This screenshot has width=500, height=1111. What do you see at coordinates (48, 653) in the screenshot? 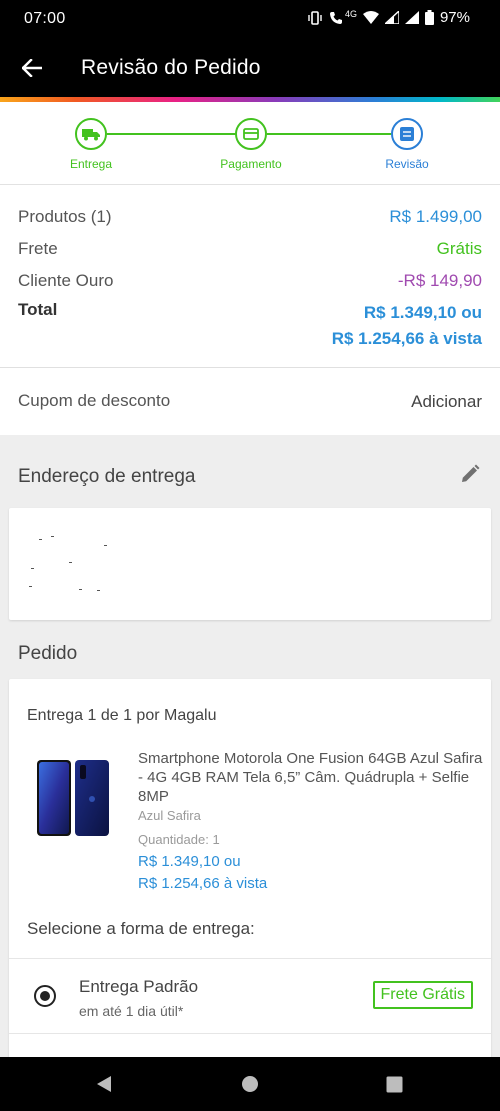
I see `order-section-title: Pedido` at bounding box center [48, 653].